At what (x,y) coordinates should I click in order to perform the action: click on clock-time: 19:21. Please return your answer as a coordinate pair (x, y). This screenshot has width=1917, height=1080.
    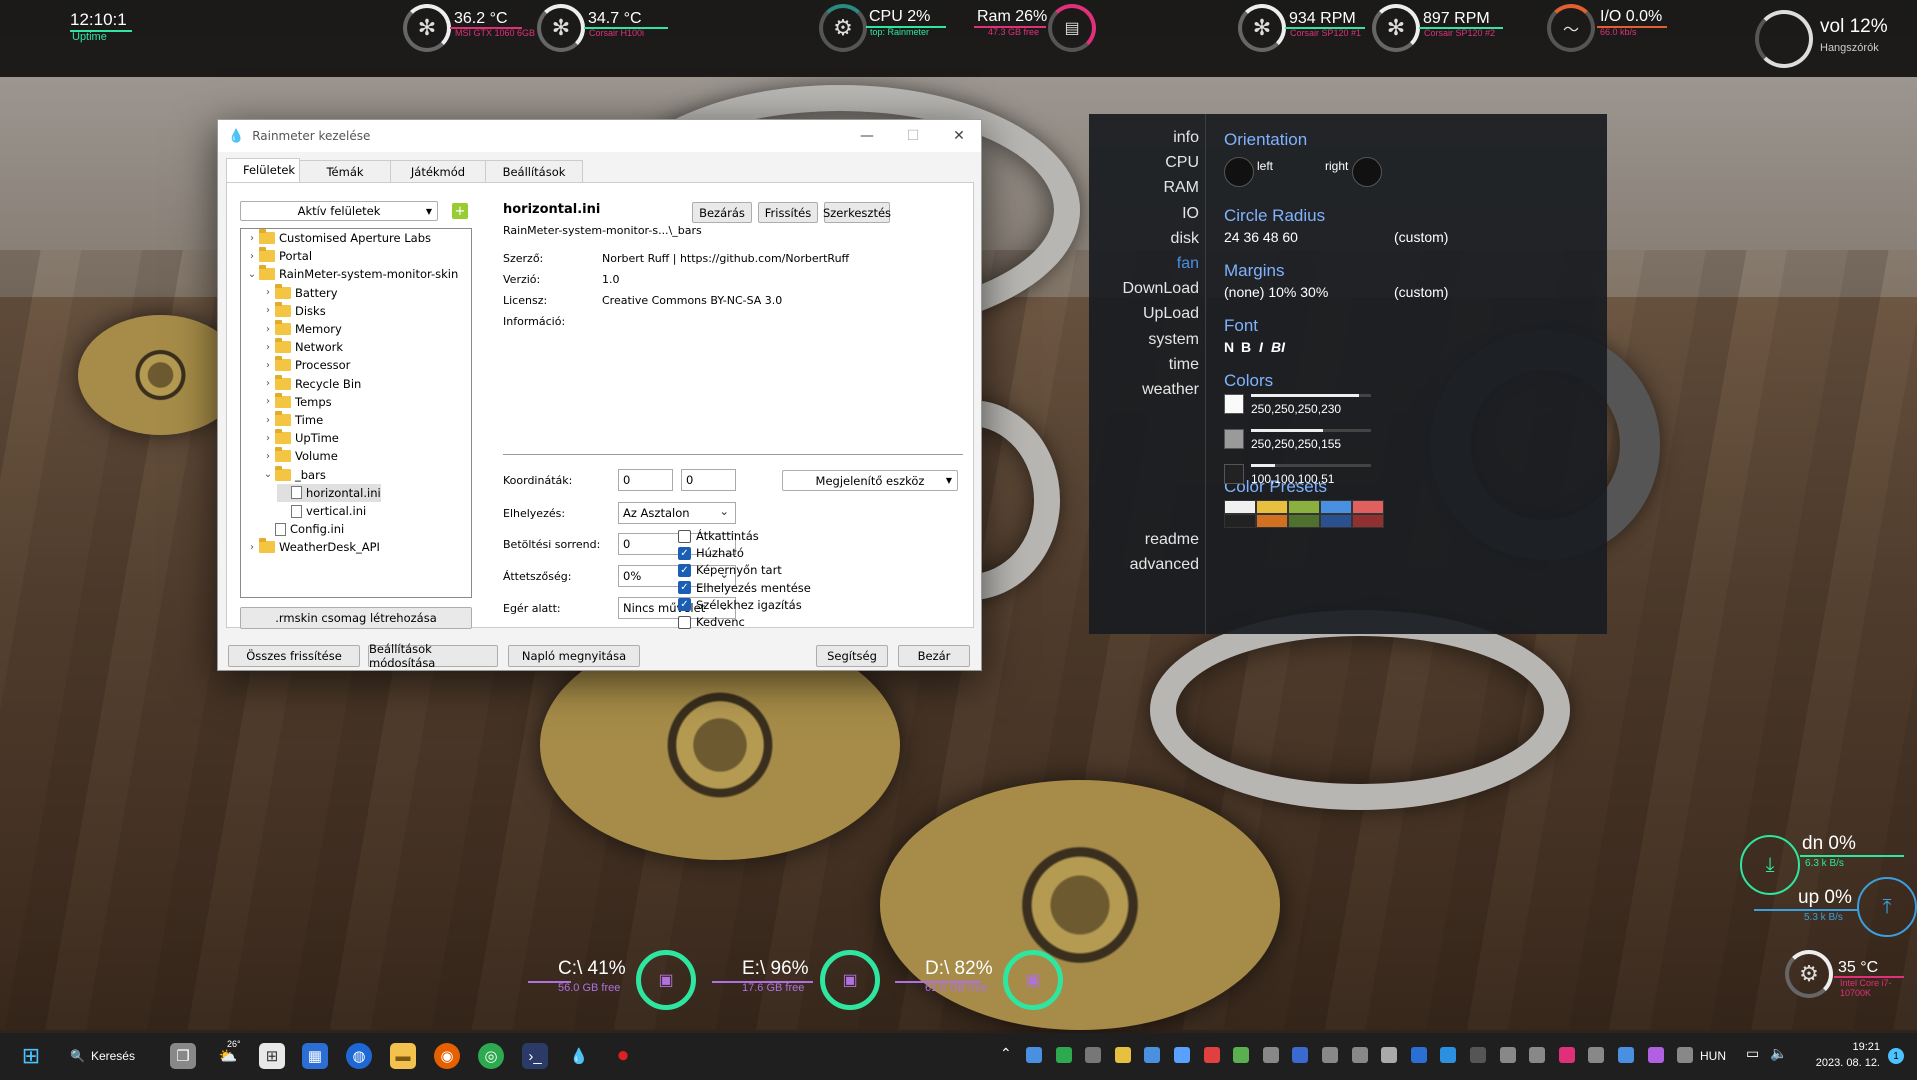
    Looking at the image, I should click on (1840, 1047).